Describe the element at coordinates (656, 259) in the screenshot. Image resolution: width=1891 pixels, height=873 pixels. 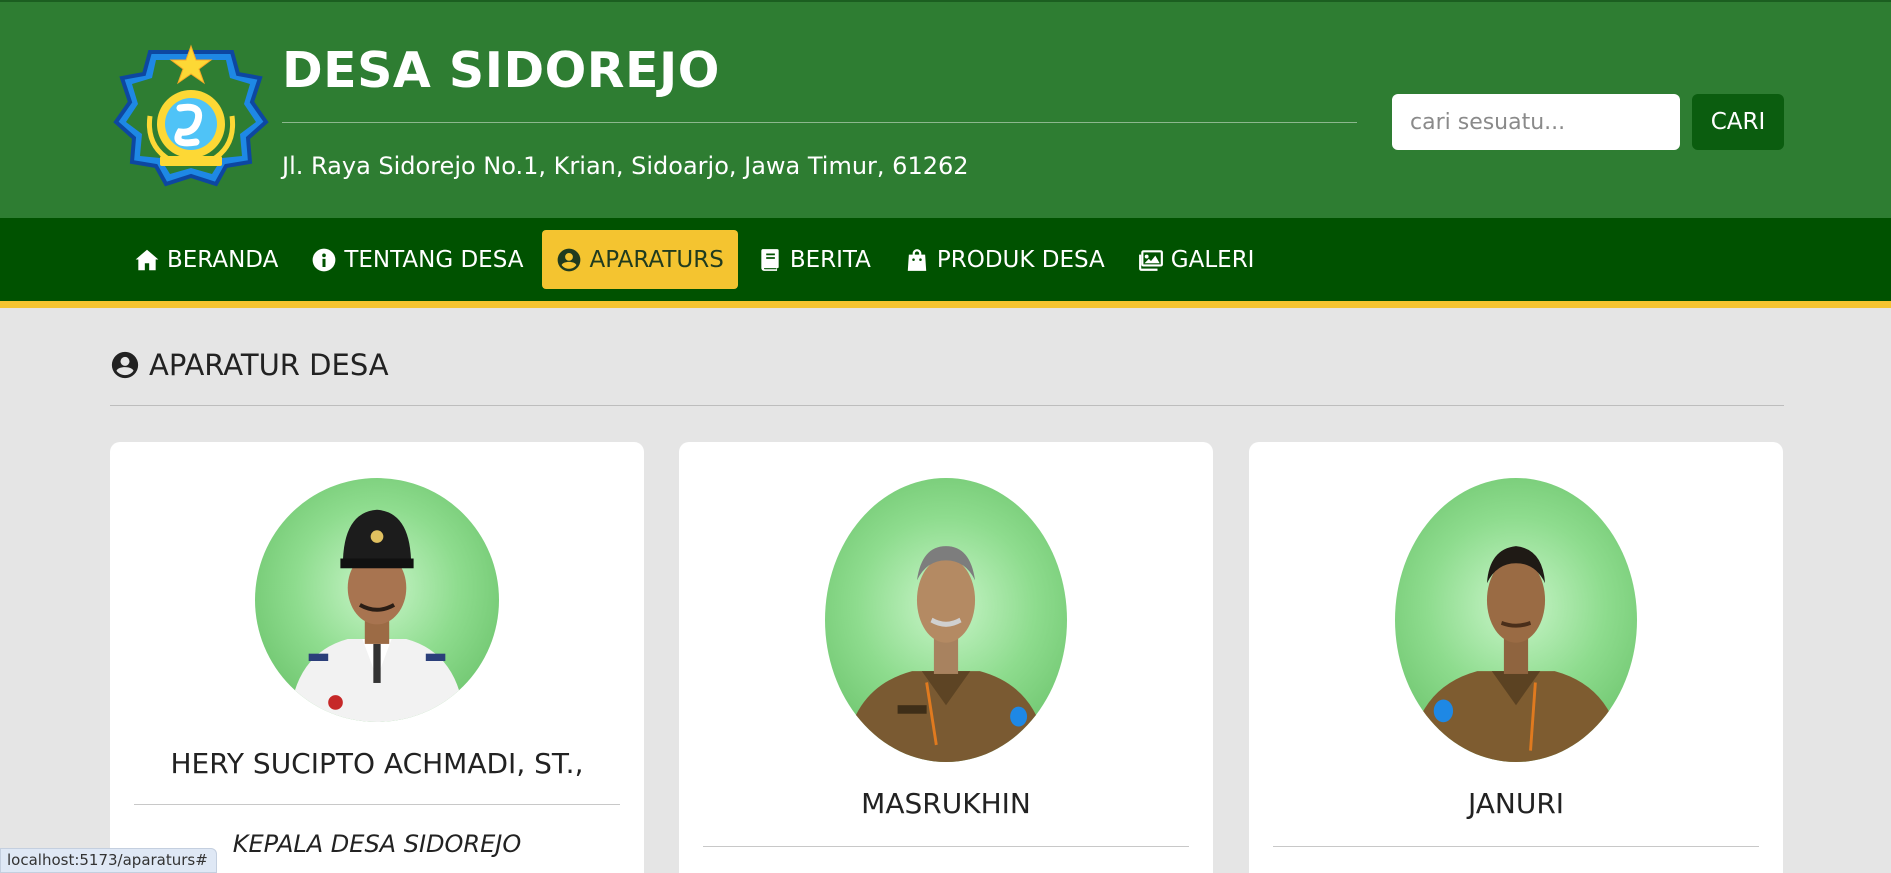
I see `nav-item-label: APARATURS` at that location.